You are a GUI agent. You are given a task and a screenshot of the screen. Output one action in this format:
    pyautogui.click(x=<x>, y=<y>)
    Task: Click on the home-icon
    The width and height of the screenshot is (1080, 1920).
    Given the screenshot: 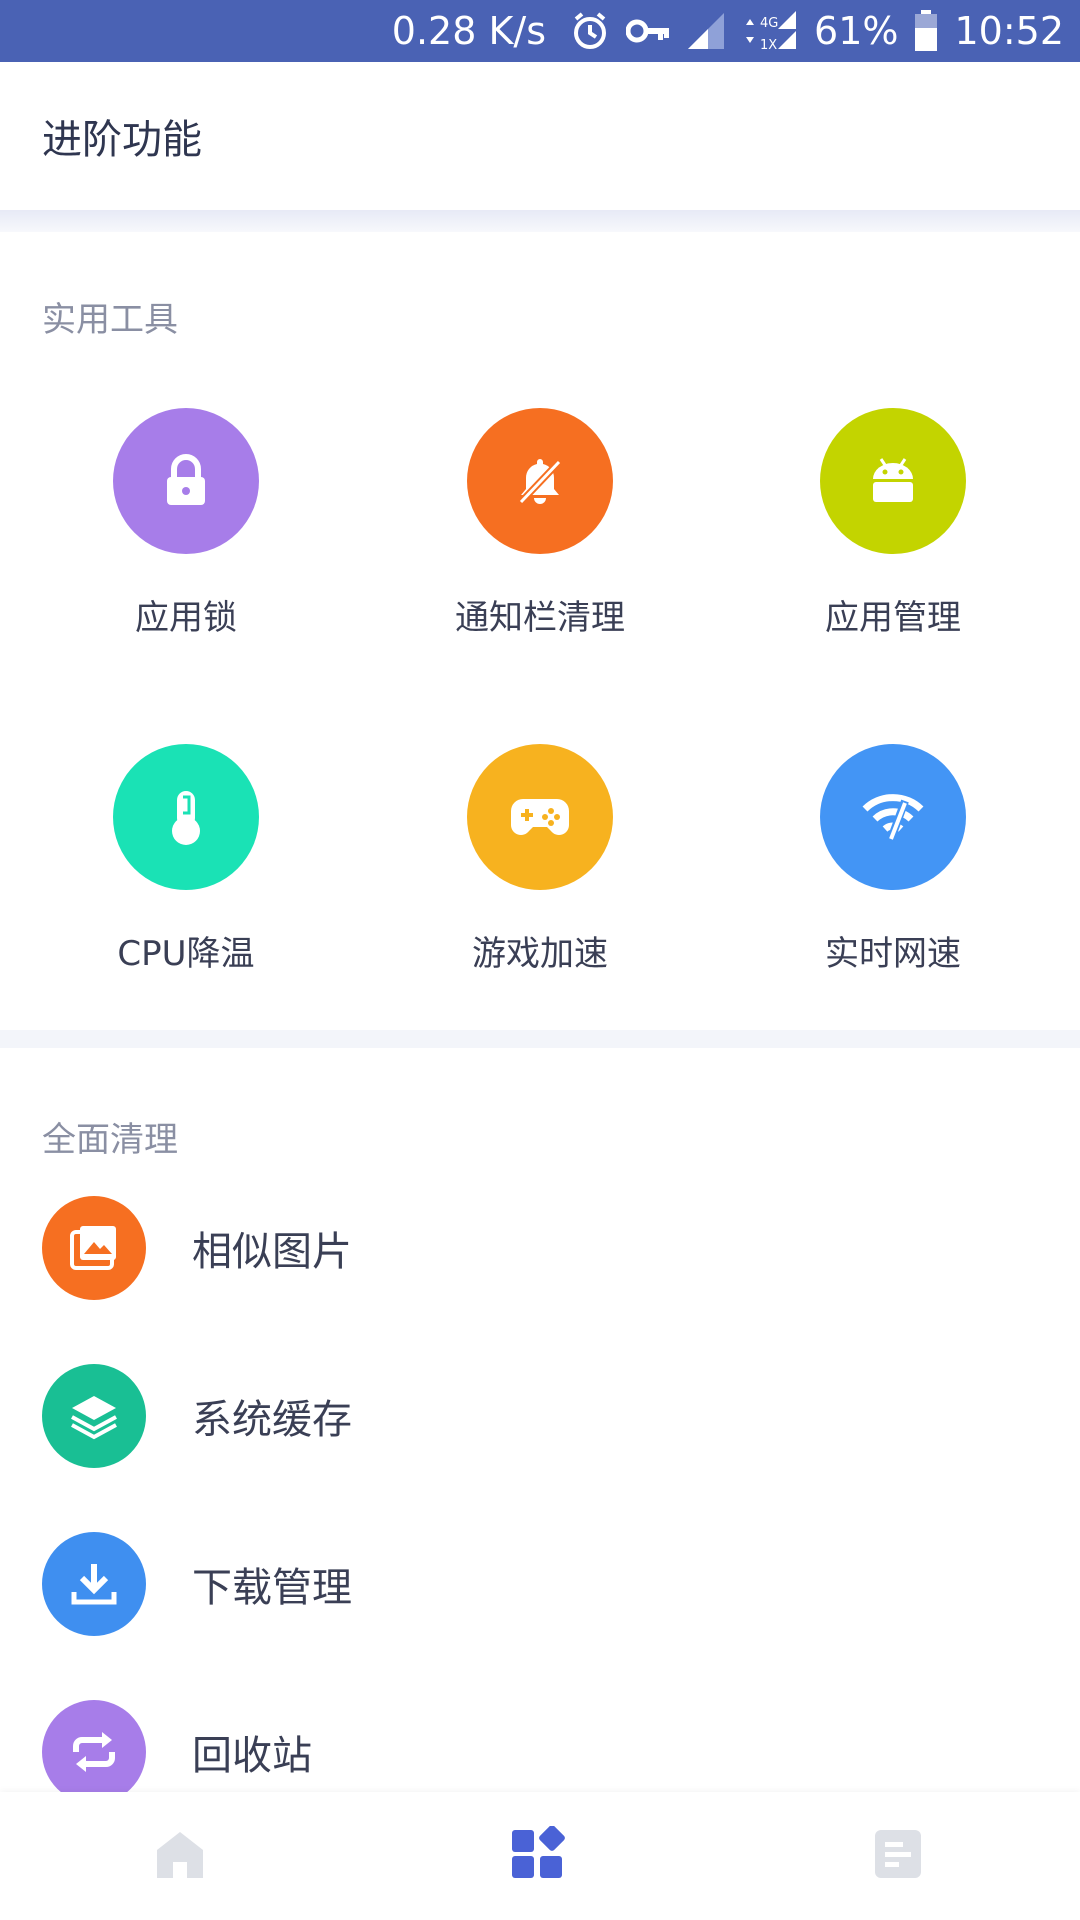 What is the action you would take?
    pyautogui.click(x=180, y=1856)
    